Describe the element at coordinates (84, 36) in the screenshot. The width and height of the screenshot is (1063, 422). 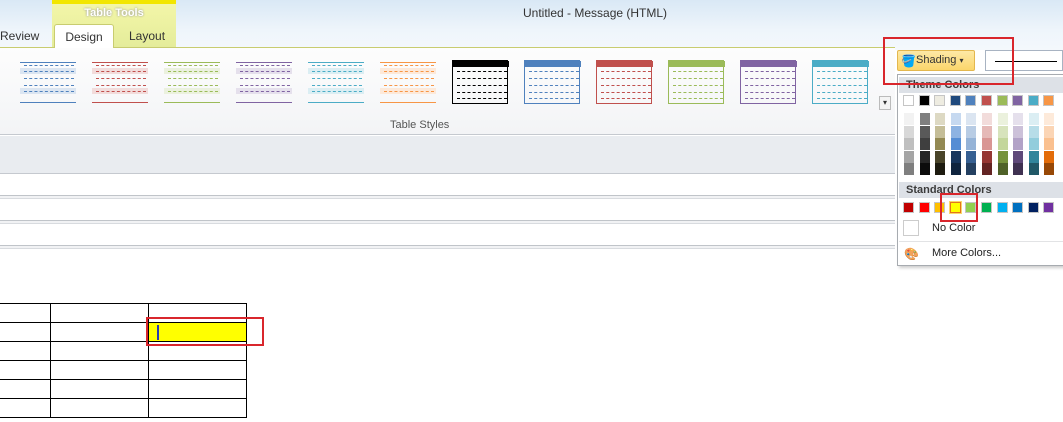
I see `tab-design: Design` at that location.